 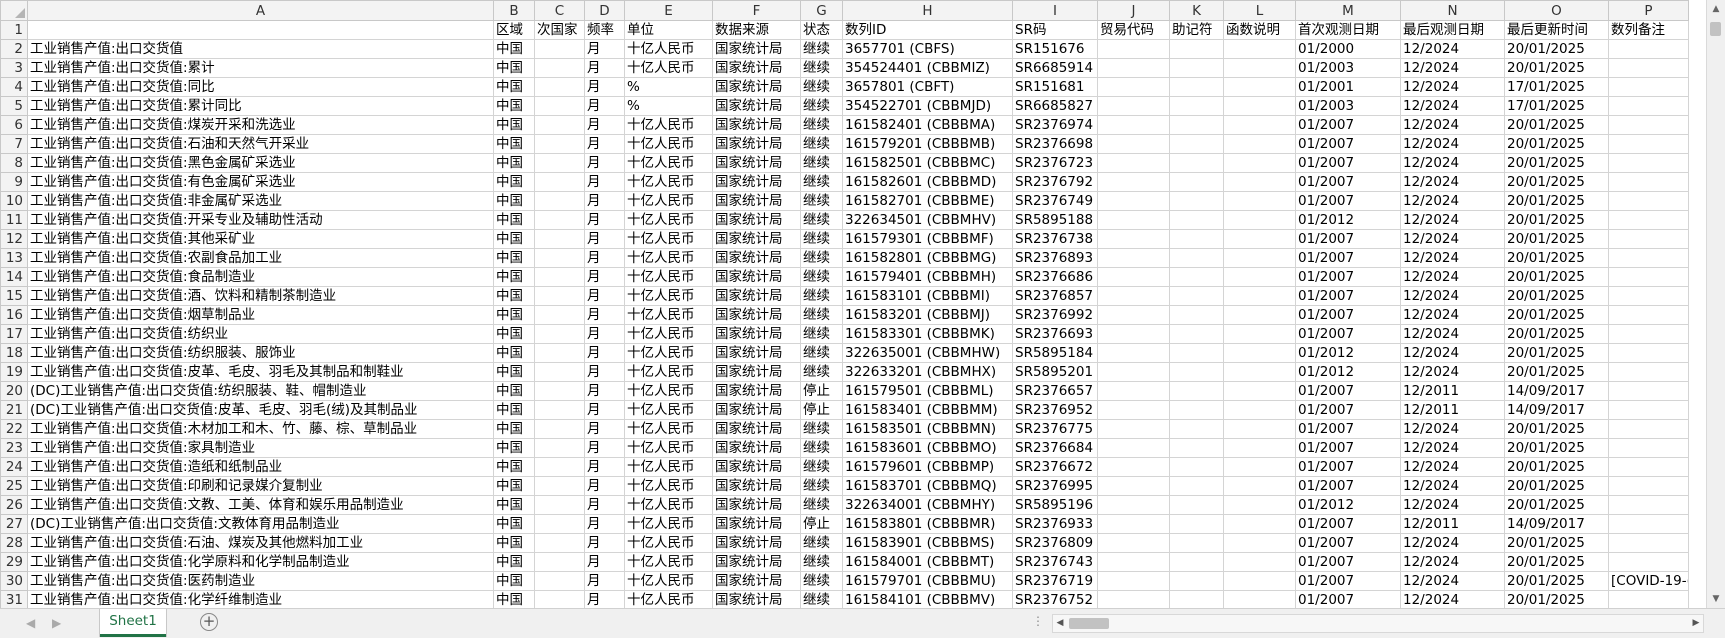 I want to click on cell-l25, so click(x=1259, y=486).